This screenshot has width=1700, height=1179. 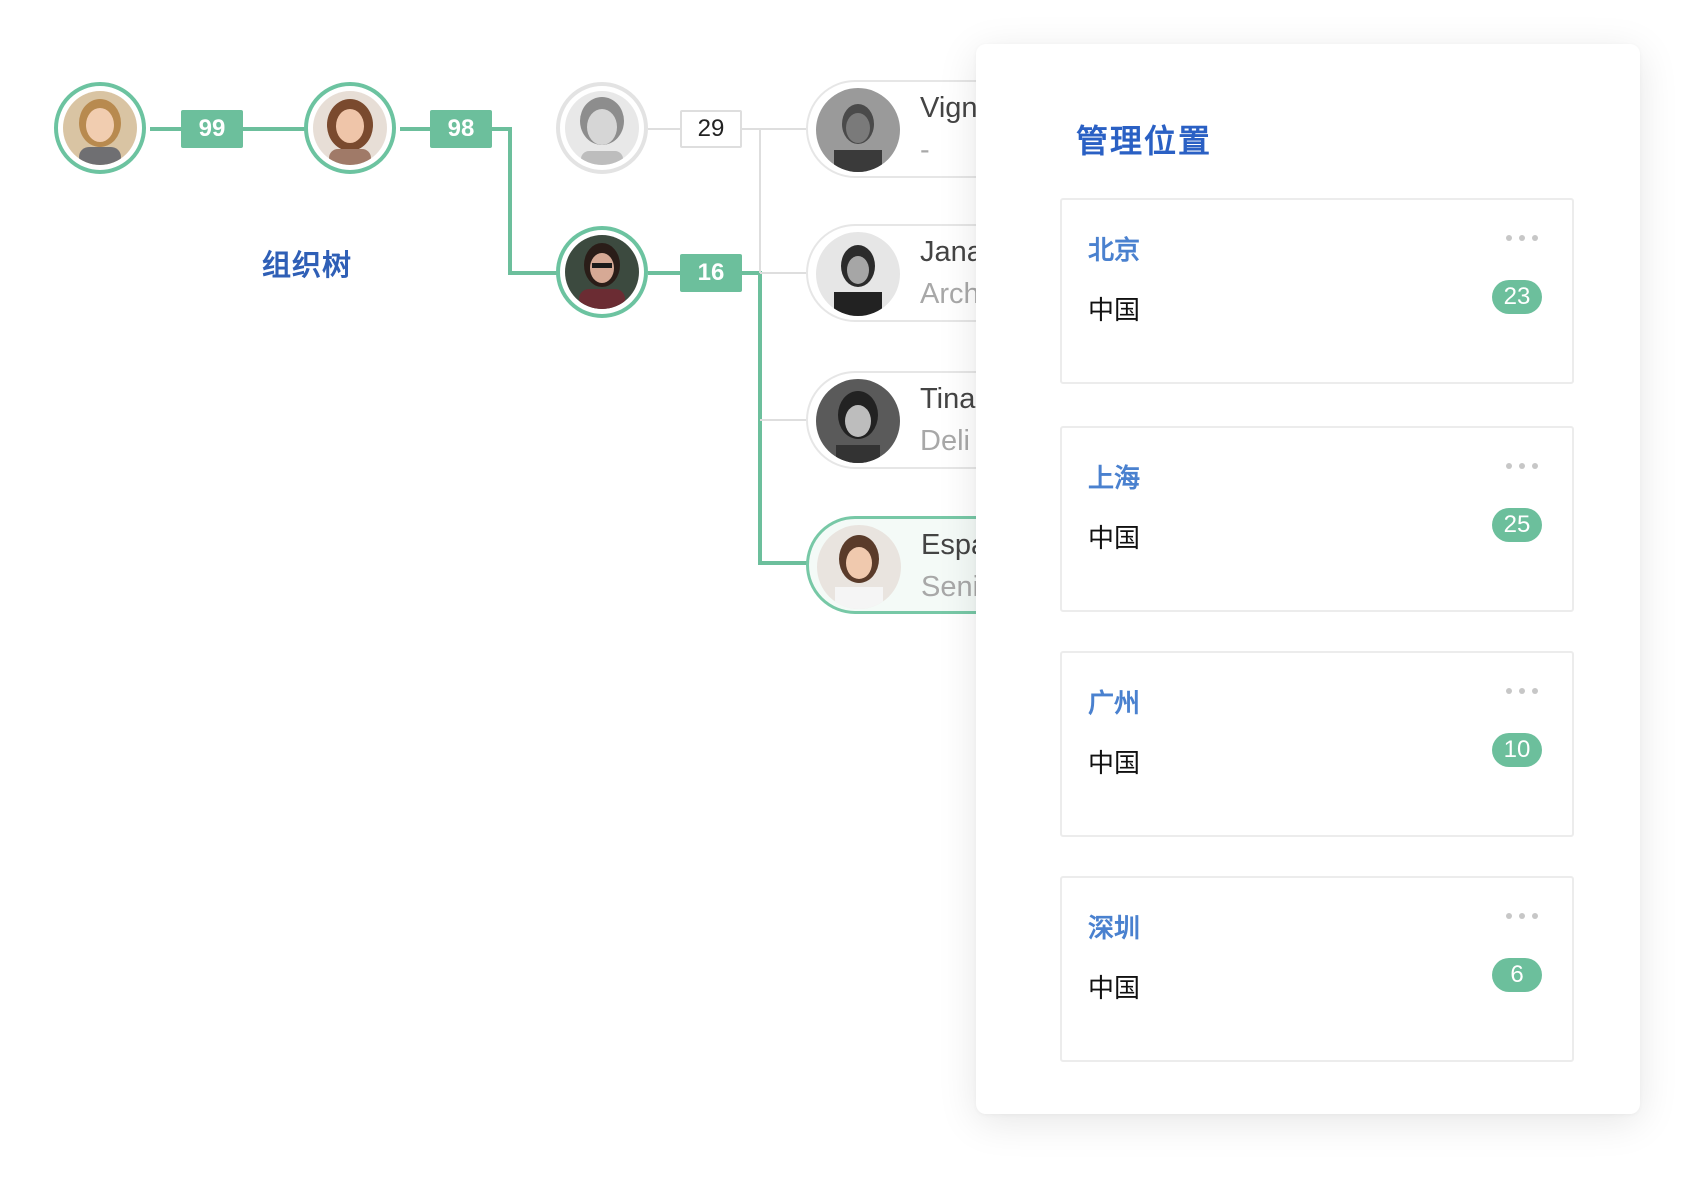 I want to click on location-card: 北京 中国 23, so click(x=1317, y=291).